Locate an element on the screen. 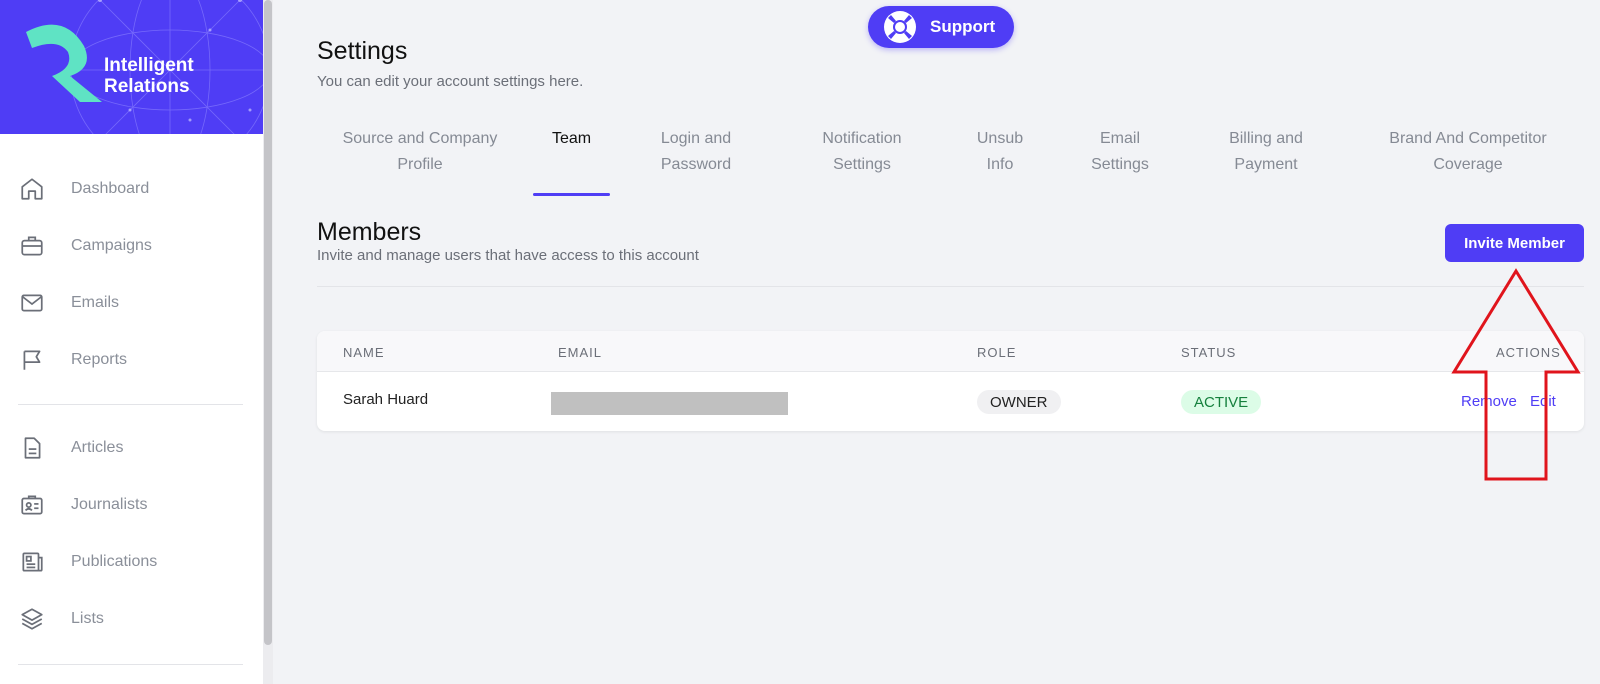 This screenshot has height=684, width=1600. flag-icon is located at coordinates (32, 360).